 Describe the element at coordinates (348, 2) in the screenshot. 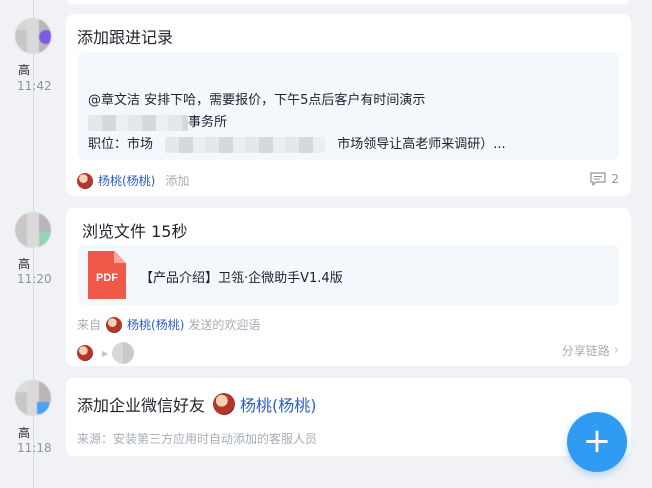

I see `previous-card` at that location.